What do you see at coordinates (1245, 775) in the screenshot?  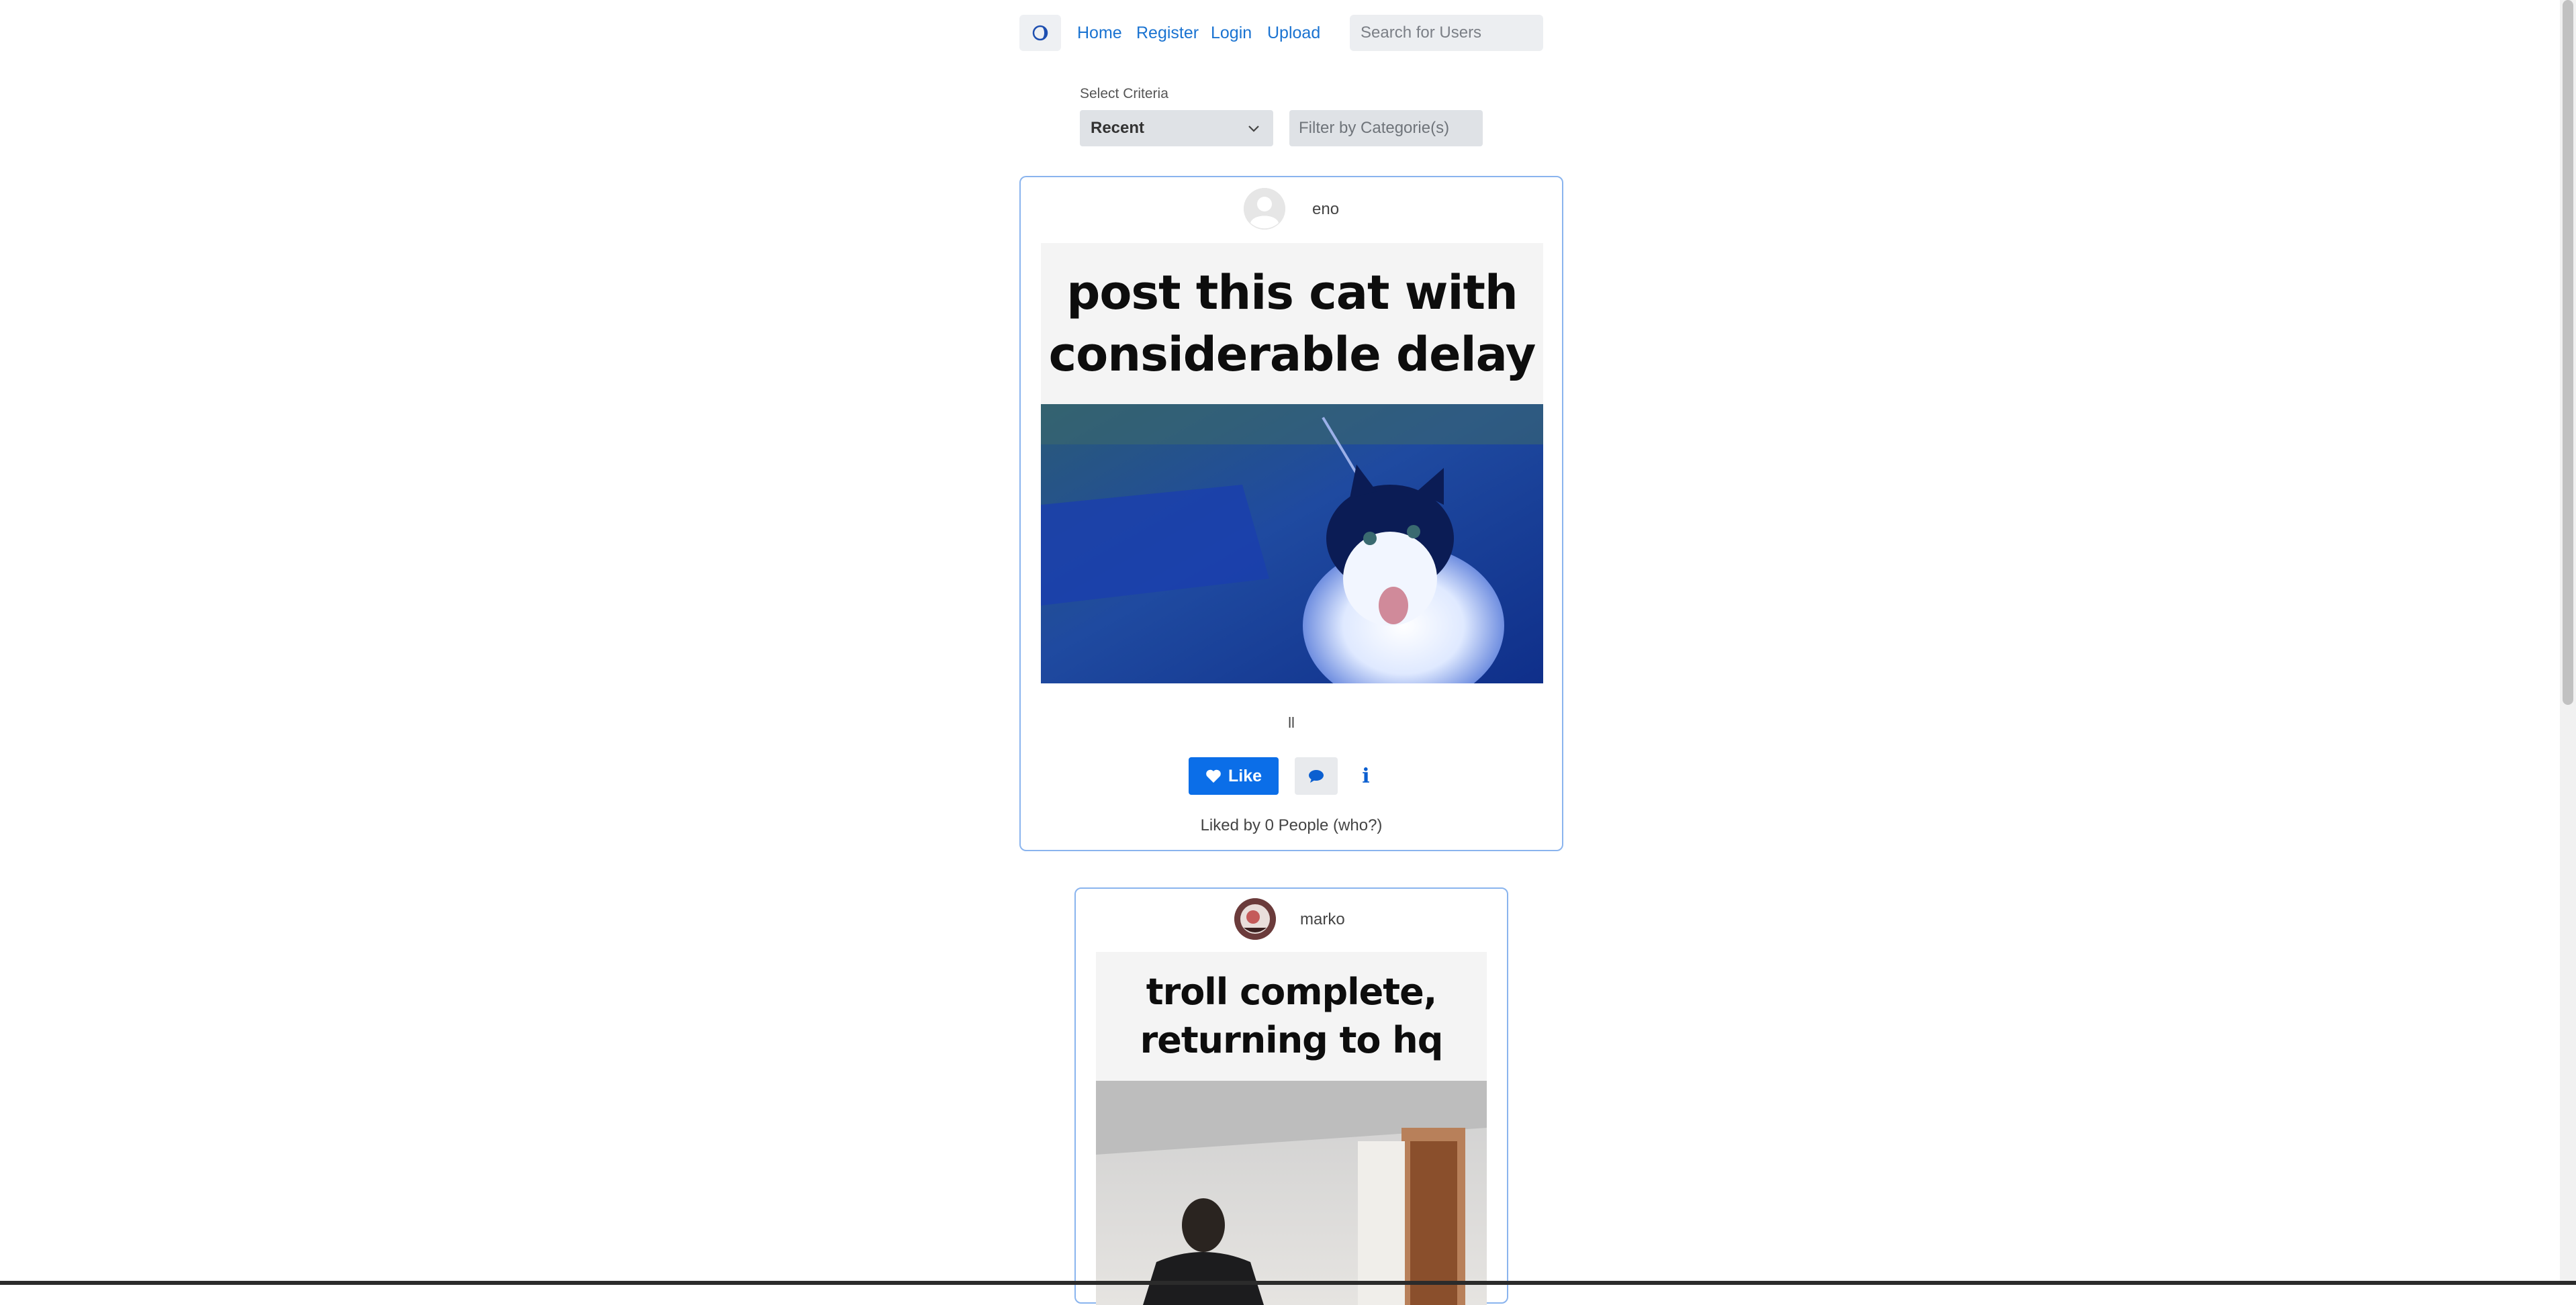 I see `like-label: Like` at bounding box center [1245, 775].